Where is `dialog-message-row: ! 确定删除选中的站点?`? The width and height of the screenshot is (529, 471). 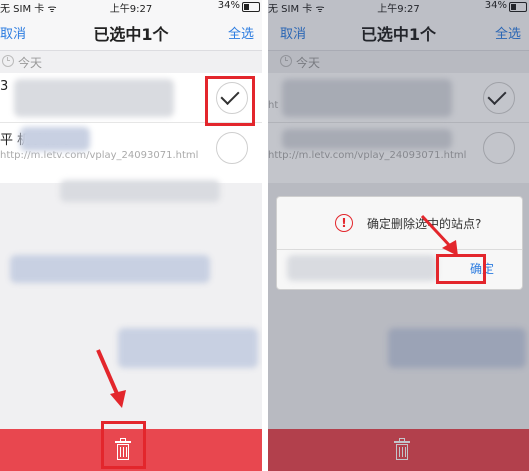
dialog-message-row: ! 确定删除选中的站点? is located at coordinates (399, 224).